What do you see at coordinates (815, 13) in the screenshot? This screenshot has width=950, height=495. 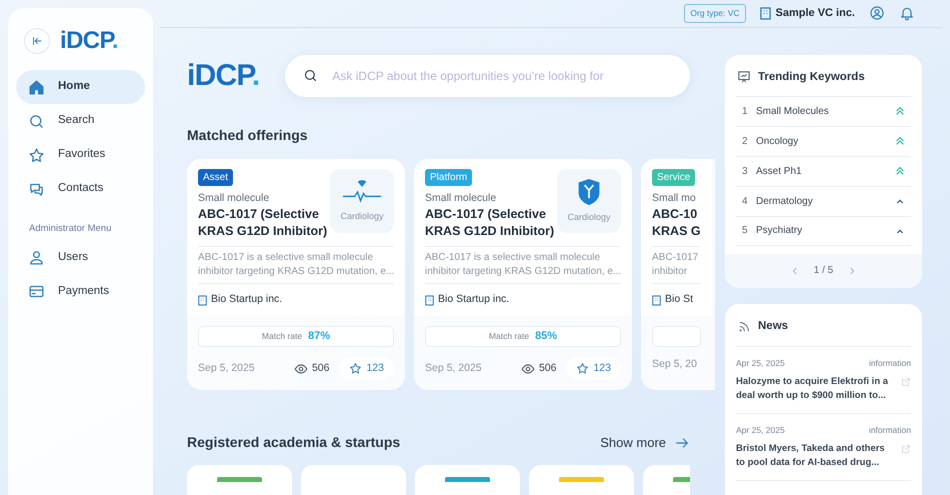 I see `organization-name: Sample VC inc.` at bounding box center [815, 13].